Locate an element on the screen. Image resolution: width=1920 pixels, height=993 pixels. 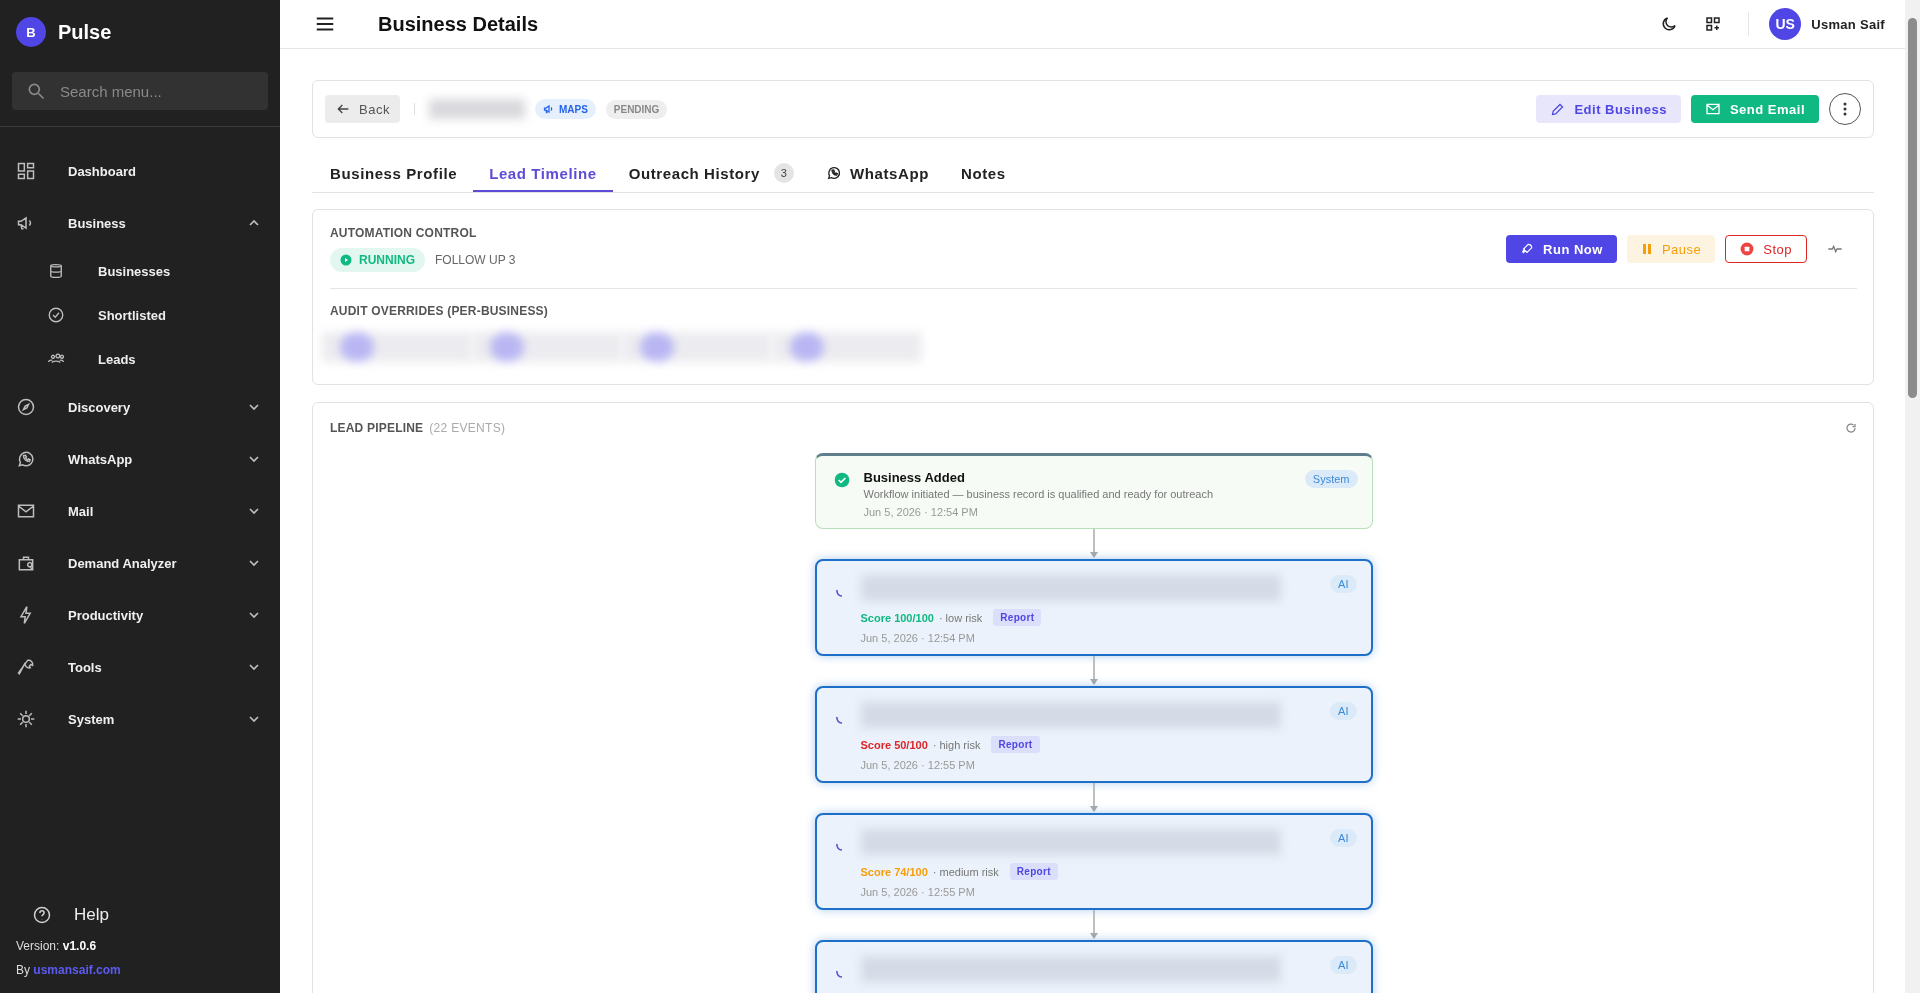
section-heading: AUTOMATION CONTROL is located at coordinates (404, 233).